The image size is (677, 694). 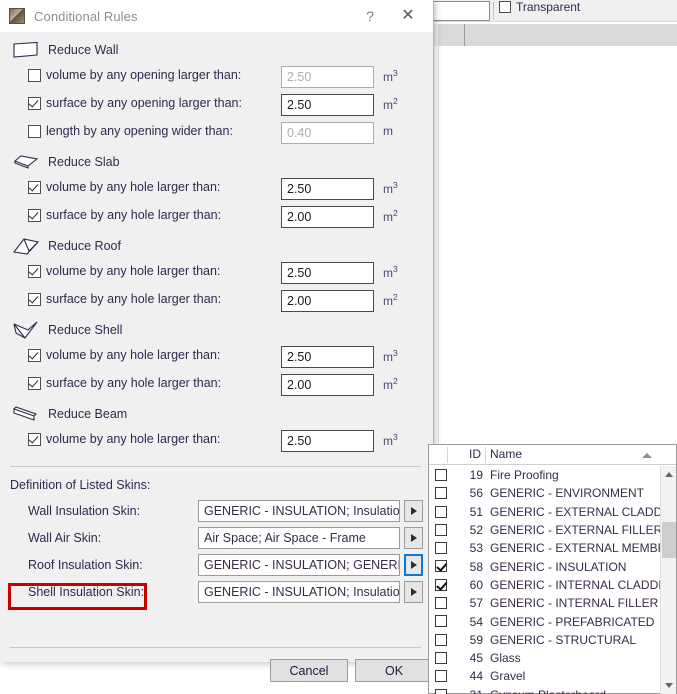 What do you see at coordinates (476, 530) in the screenshot?
I see `list-item-id: 52` at bounding box center [476, 530].